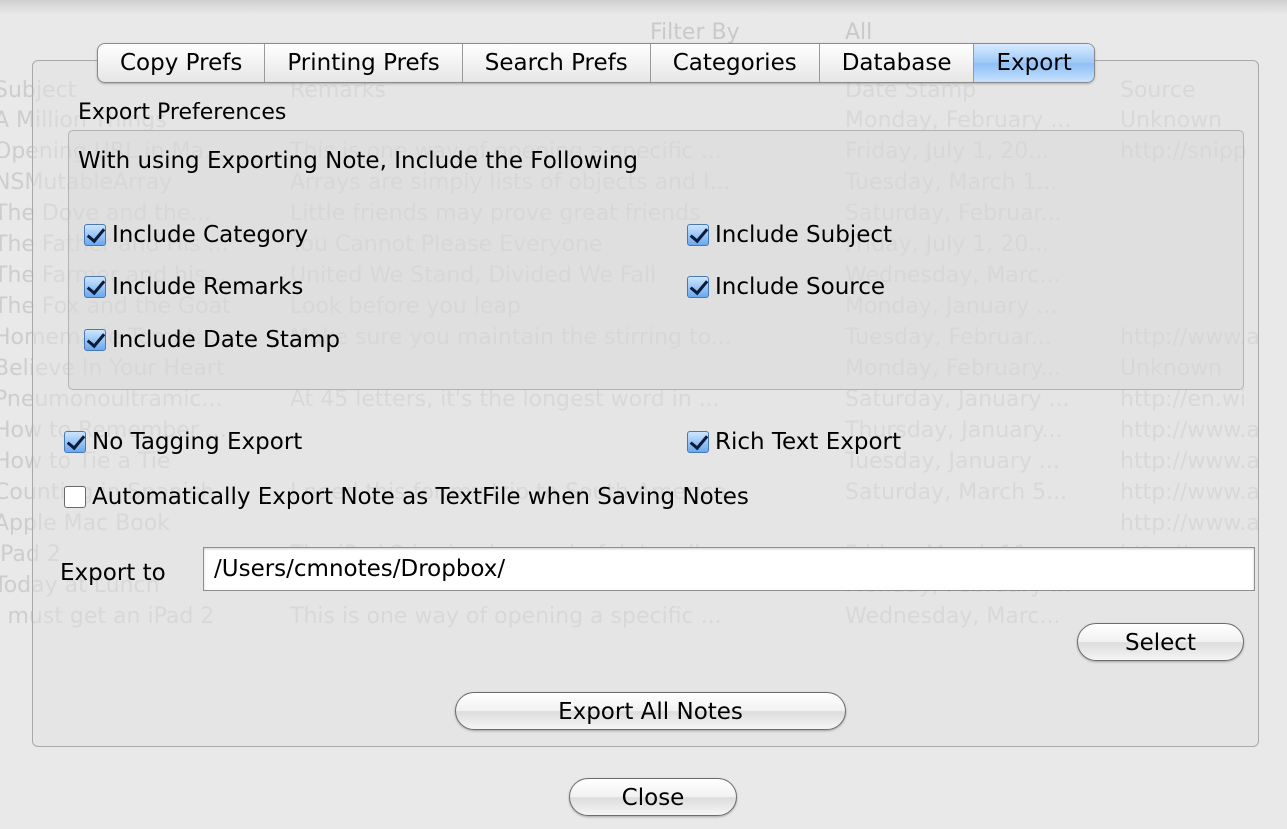 This screenshot has width=1287, height=829. What do you see at coordinates (208, 287) in the screenshot?
I see `include-remarks-label: Include Remarks` at bounding box center [208, 287].